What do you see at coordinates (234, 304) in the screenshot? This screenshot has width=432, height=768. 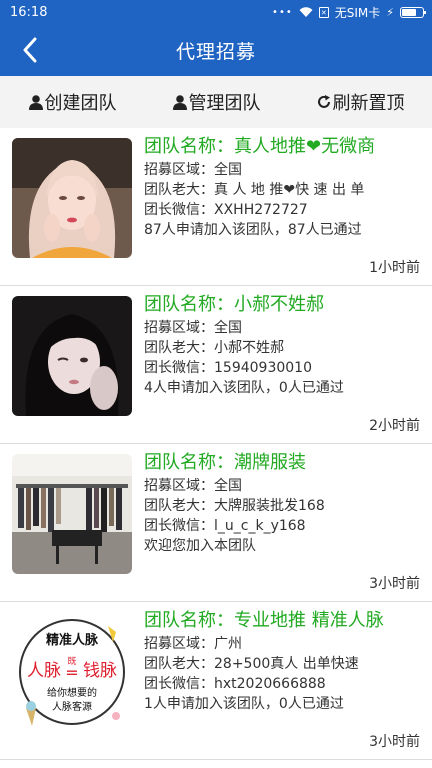 I see `team-name: 团队名称：小郝不姓郝` at bounding box center [234, 304].